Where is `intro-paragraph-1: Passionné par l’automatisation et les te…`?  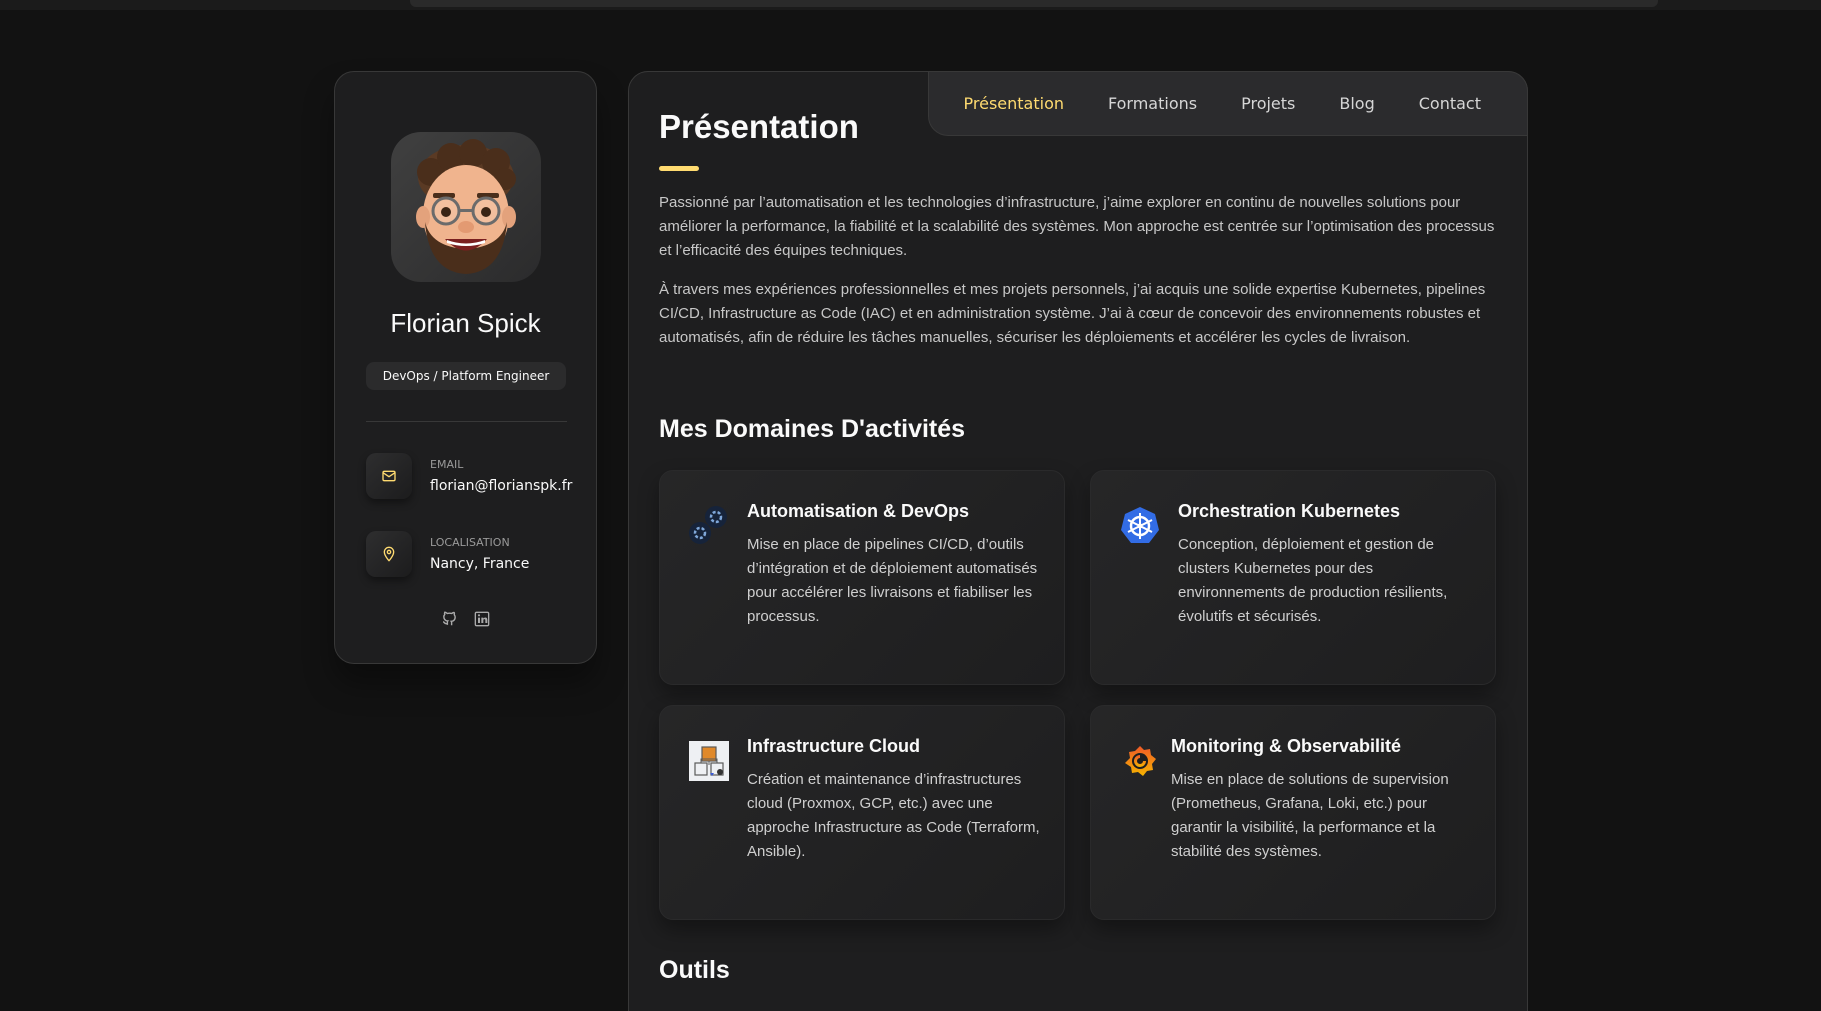 intro-paragraph-1: Passionné par l’automatisation et les te… is located at coordinates (1077, 226).